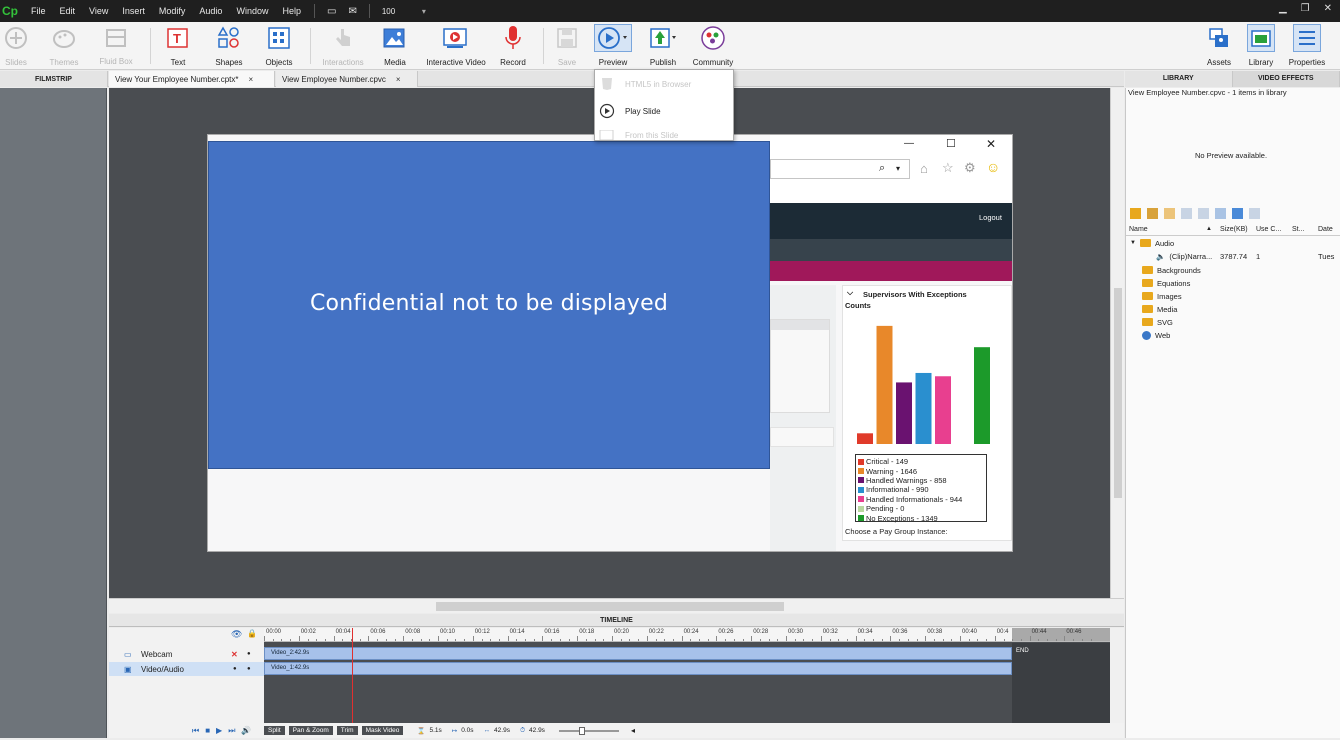  What do you see at coordinates (638, 668) in the screenshot?
I see `track-video-audio: Video_1:42.9s` at bounding box center [638, 668].